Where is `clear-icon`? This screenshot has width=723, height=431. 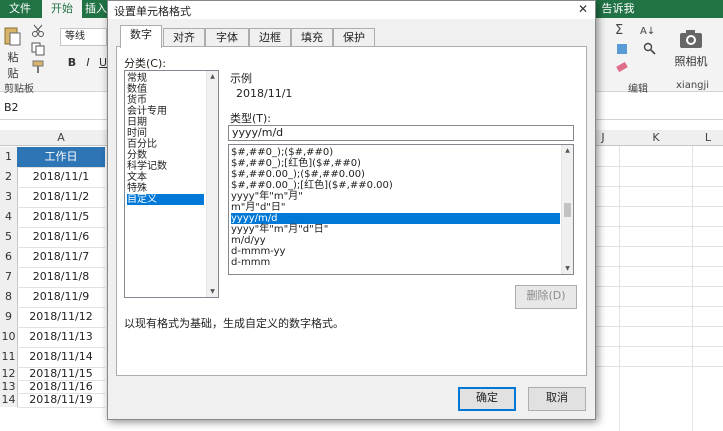 clear-icon is located at coordinates (622, 67).